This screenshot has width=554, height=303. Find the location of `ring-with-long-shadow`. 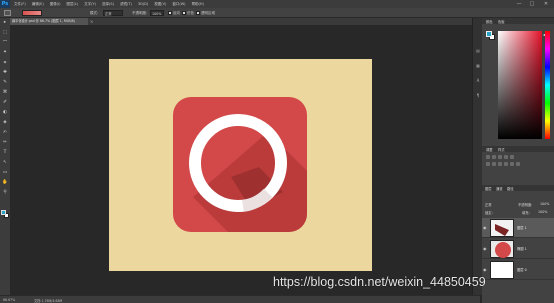

ring-with-long-shadow is located at coordinates (248, 173).